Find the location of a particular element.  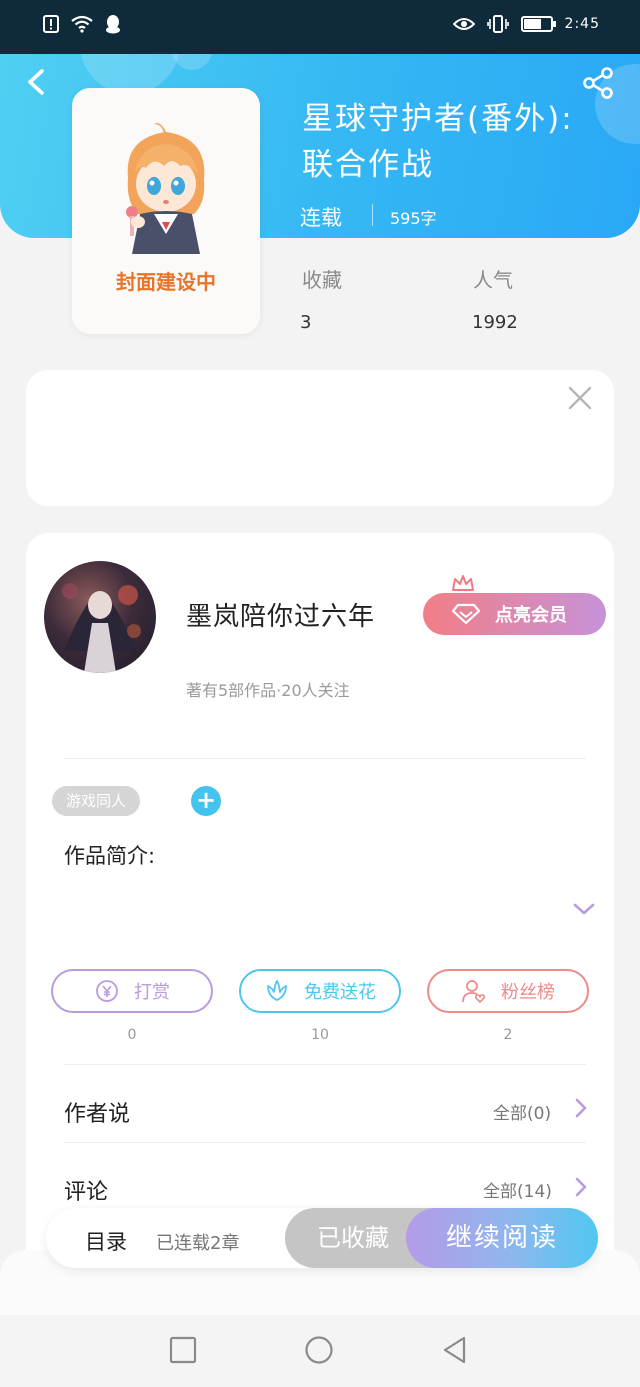

book-title: 星球守护者(番外):联合作战 is located at coordinates (438, 142).